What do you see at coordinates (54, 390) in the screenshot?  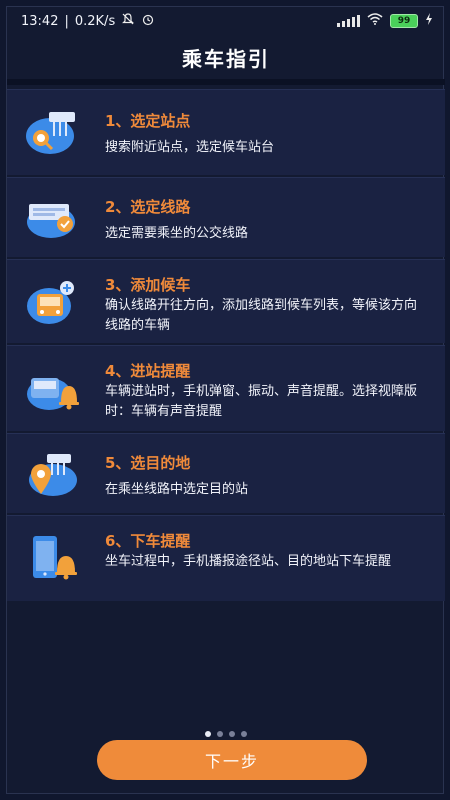 I see `arrival-bell-icon` at bounding box center [54, 390].